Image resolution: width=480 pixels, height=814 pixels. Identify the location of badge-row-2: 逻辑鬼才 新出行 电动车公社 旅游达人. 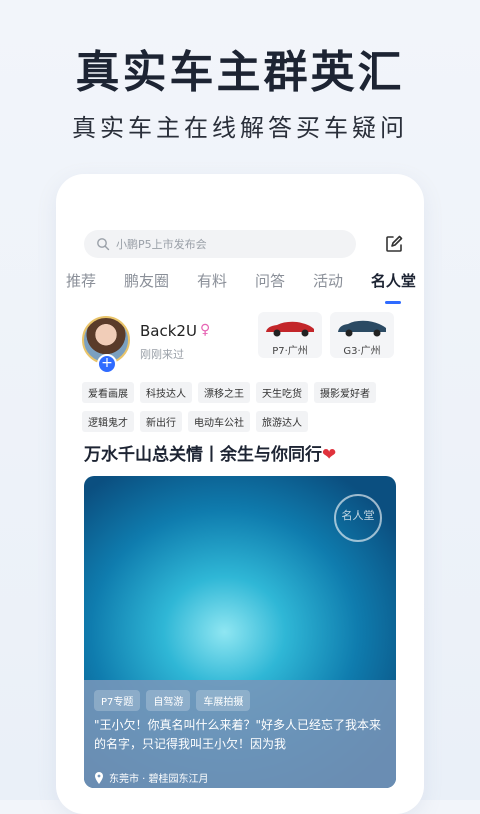
(242, 421).